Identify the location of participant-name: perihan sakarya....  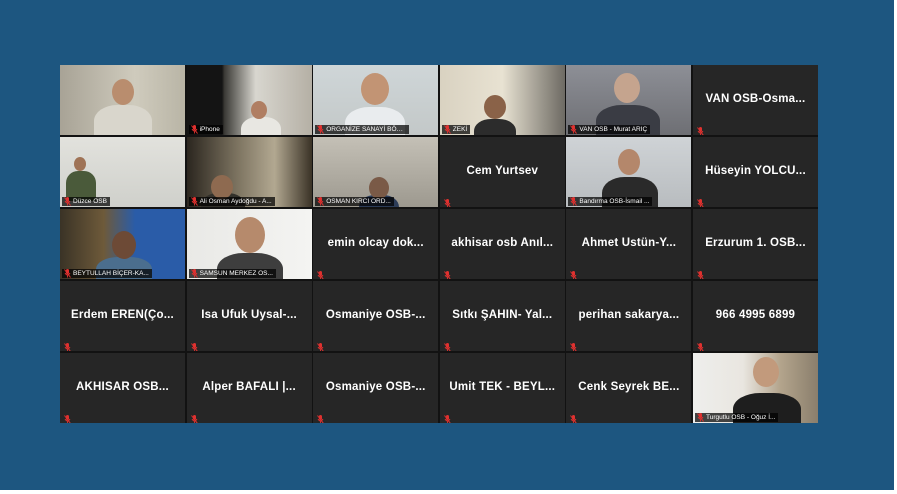
(629, 315).